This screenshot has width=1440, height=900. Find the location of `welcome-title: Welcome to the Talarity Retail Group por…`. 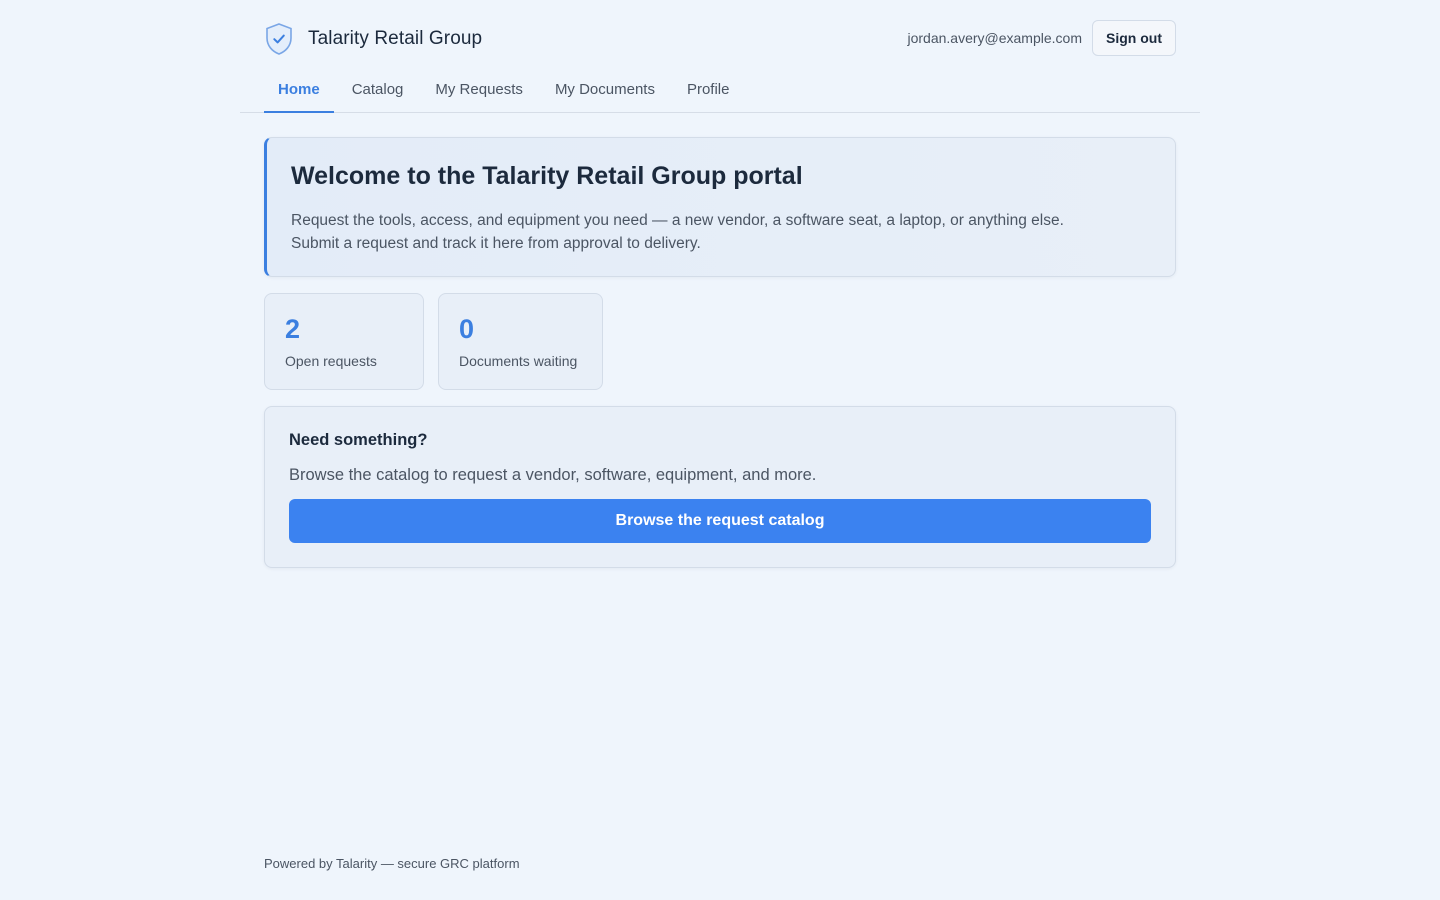

welcome-title: Welcome to the Talarity Retail Group por… is located at coordinates (547, 176).